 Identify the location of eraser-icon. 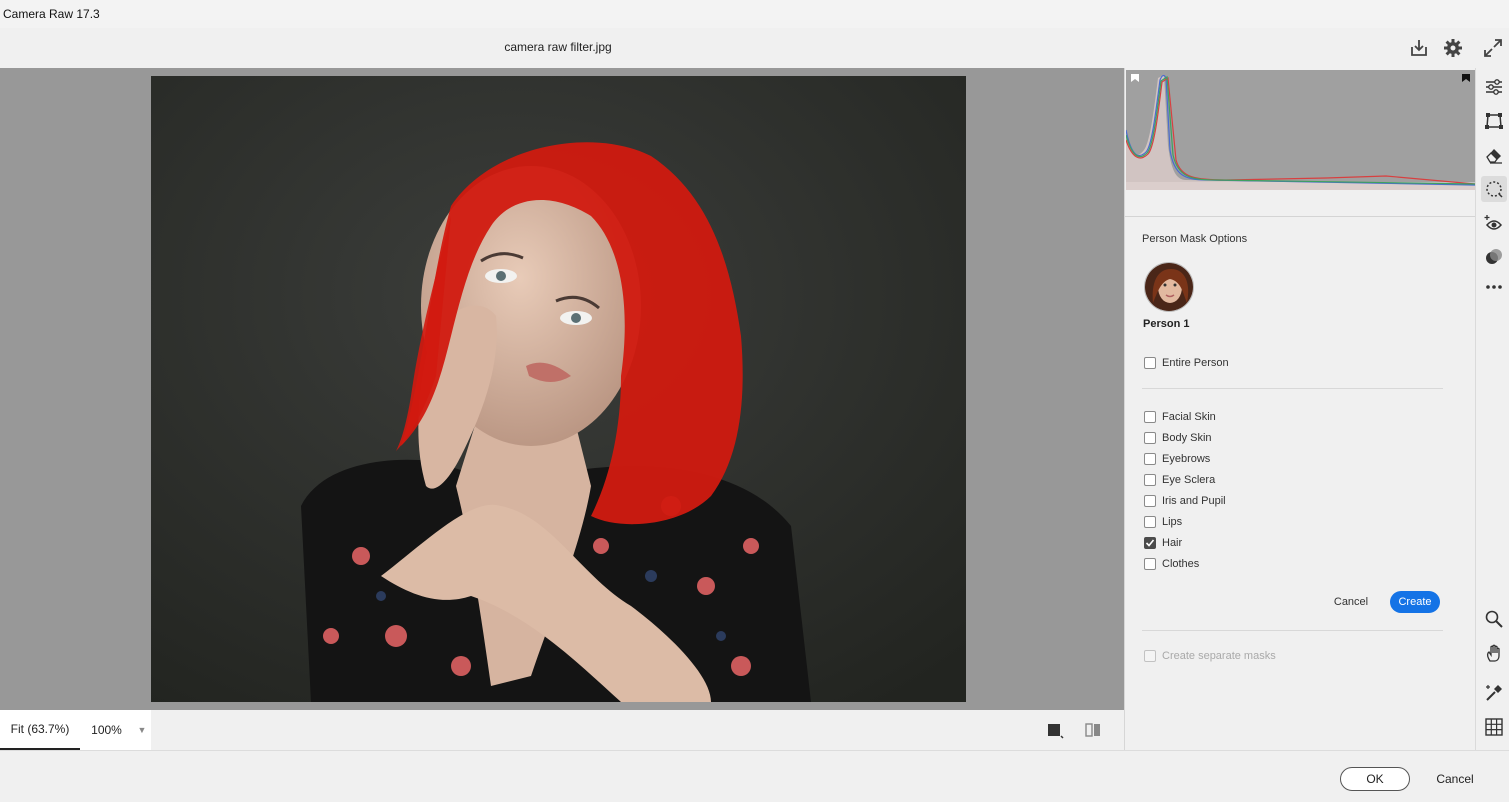
(1494, 155).